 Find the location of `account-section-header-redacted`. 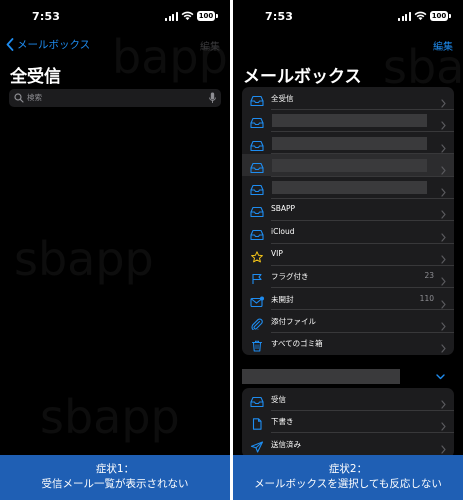

account-section-header-redacted is located at coordinates (321, 376).